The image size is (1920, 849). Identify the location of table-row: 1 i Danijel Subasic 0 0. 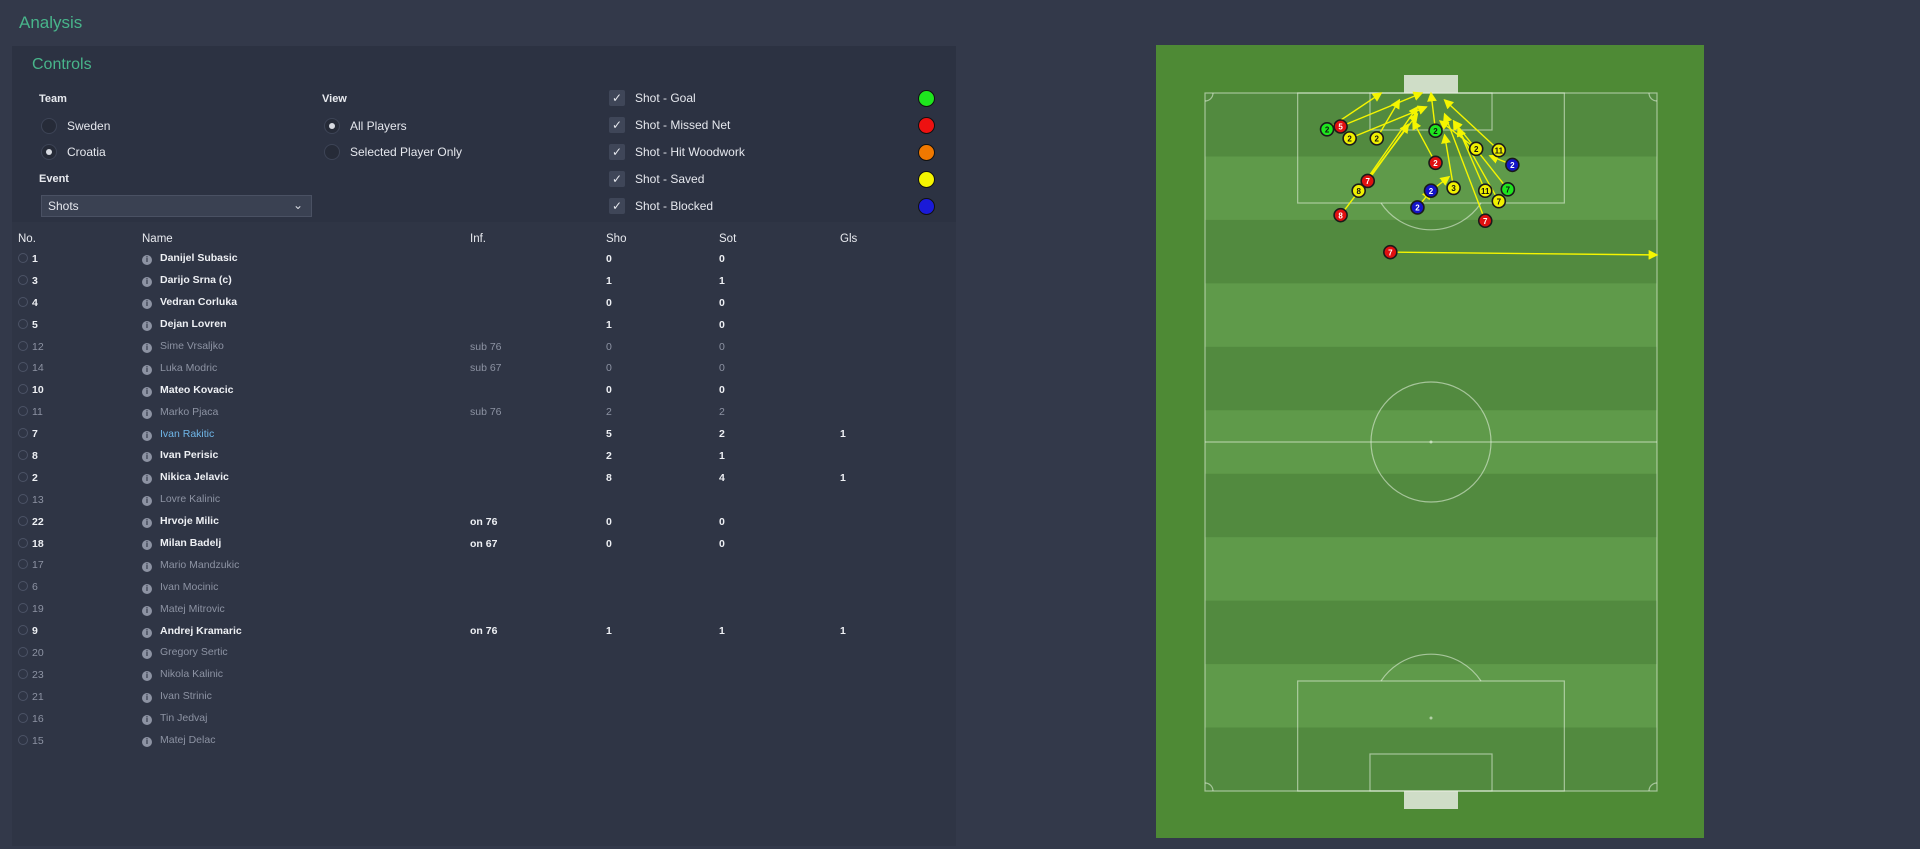
(486, 259).